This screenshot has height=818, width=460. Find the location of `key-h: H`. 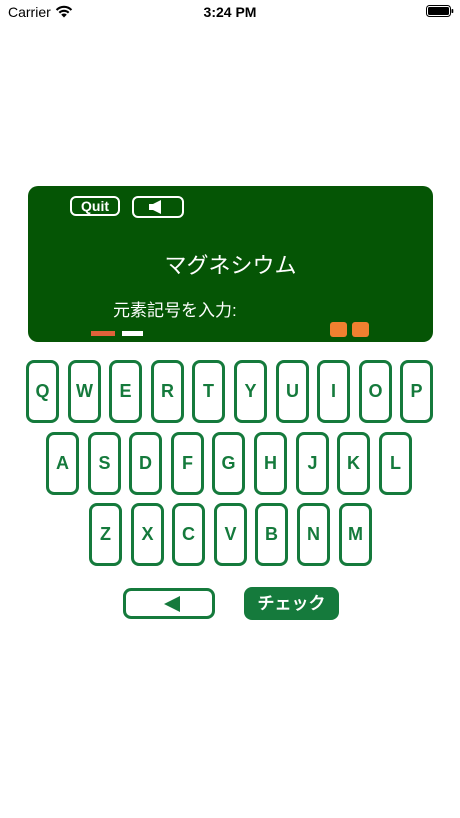

key-h: H is located at coordinates (270, 463).